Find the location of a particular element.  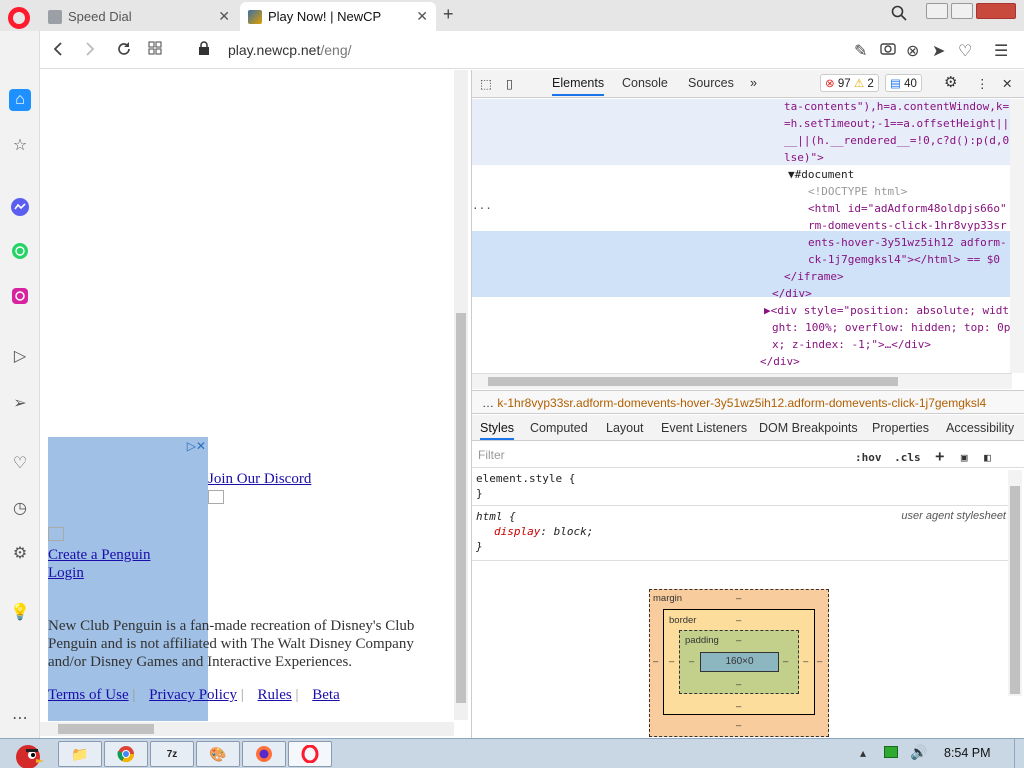

network-icon is located at coordinates (891, 752).